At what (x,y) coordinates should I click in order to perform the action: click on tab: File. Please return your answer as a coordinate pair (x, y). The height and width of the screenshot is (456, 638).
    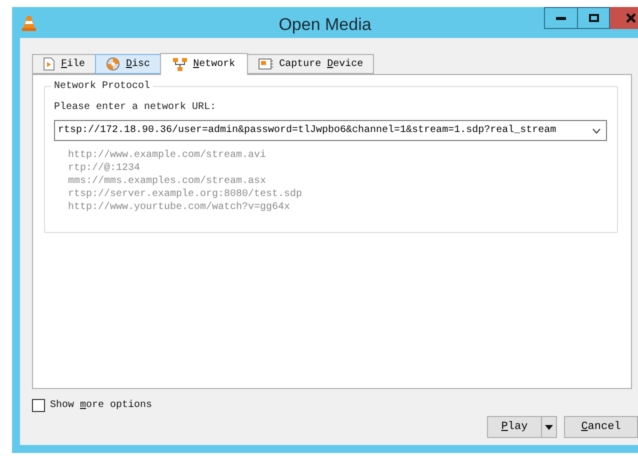
    Looking at the image, I should click on (64, 64).